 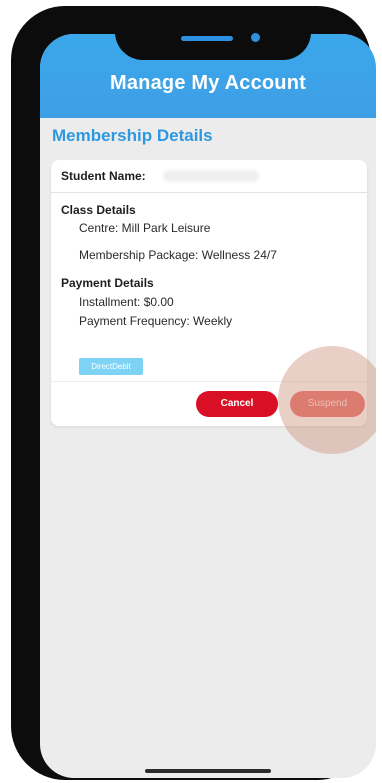 I want to click on section-title: Membership Details, so click(x=132, y=135).